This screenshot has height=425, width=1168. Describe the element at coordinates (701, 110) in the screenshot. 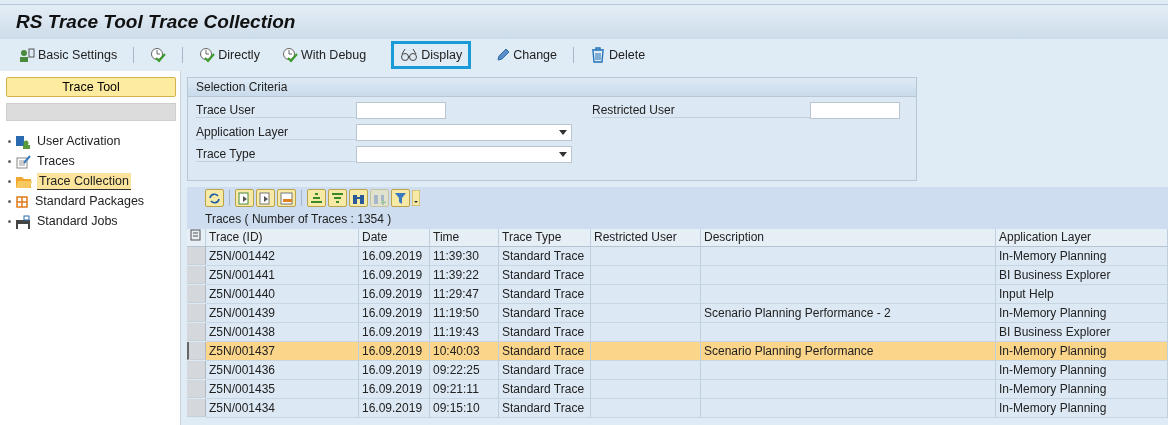

I see `field-label: Restricted User` at that location.